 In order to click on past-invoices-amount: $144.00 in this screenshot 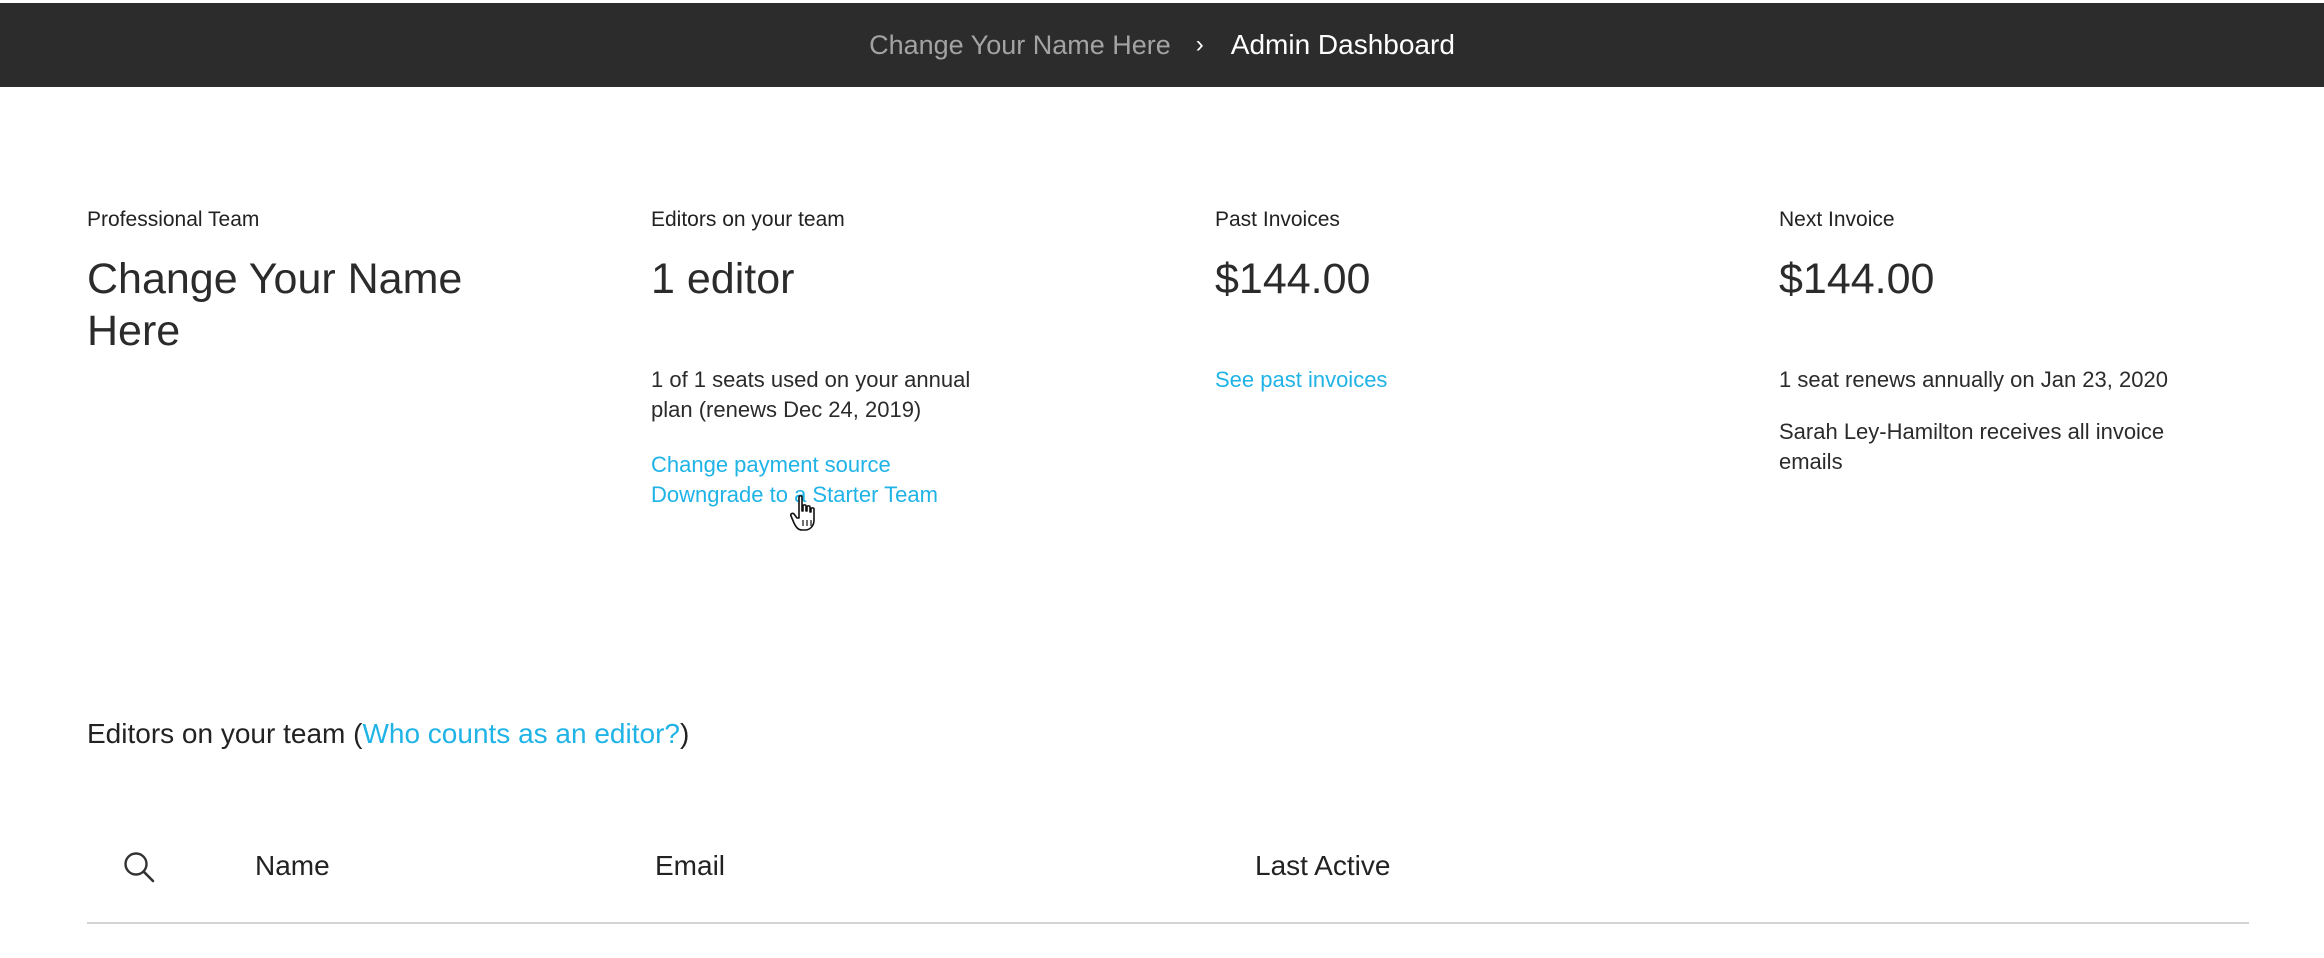, I will do `click(1293, 279)`.